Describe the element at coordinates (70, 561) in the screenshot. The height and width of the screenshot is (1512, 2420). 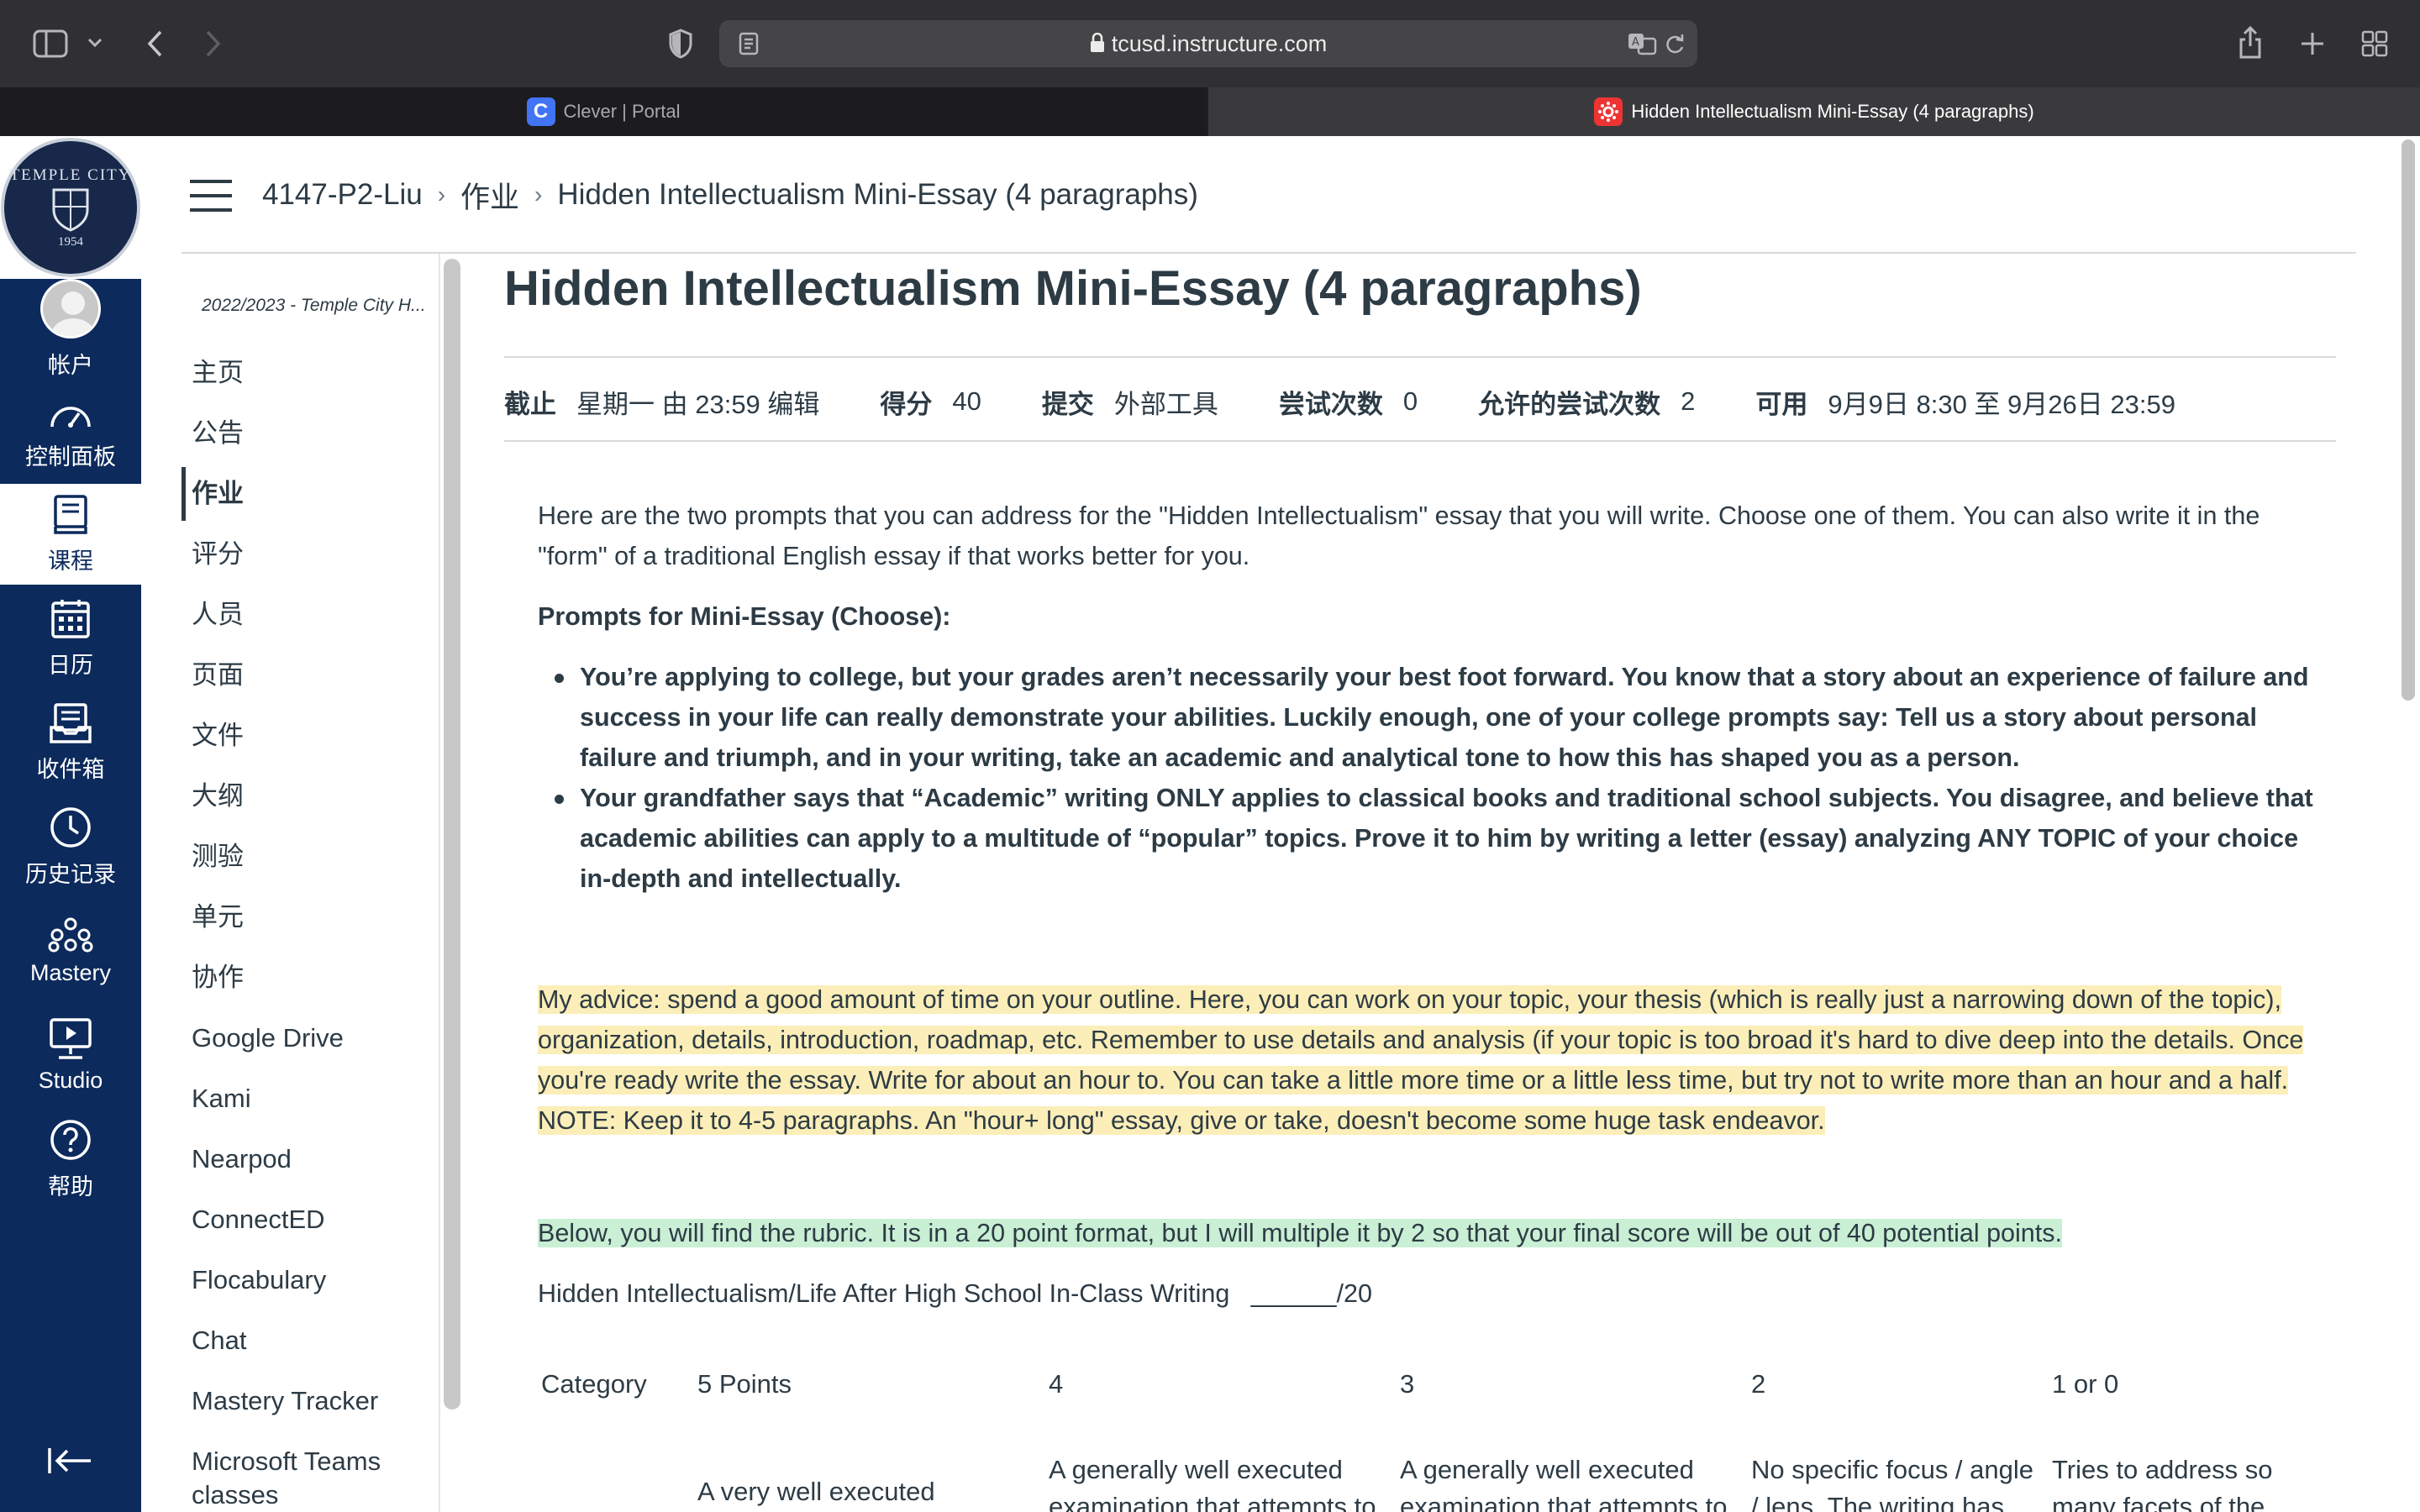
I see `nav-courses-label: 课程` at that location.